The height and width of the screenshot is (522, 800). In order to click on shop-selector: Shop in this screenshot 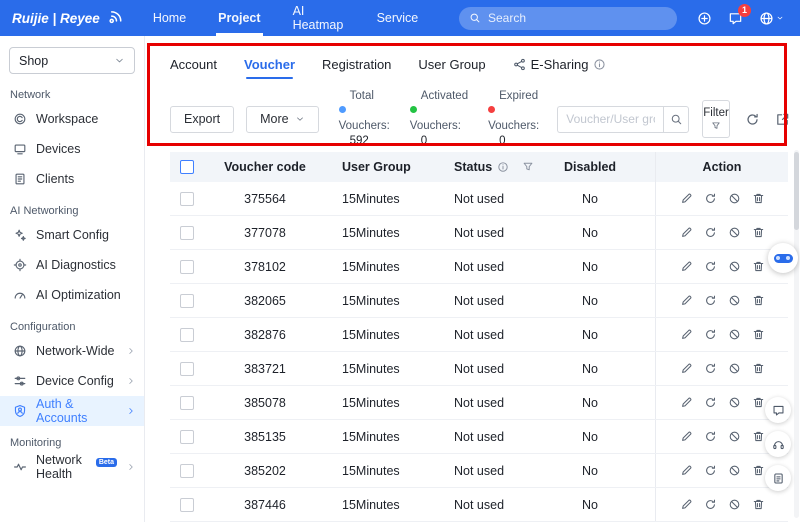, I will do `click(72, 60)`.